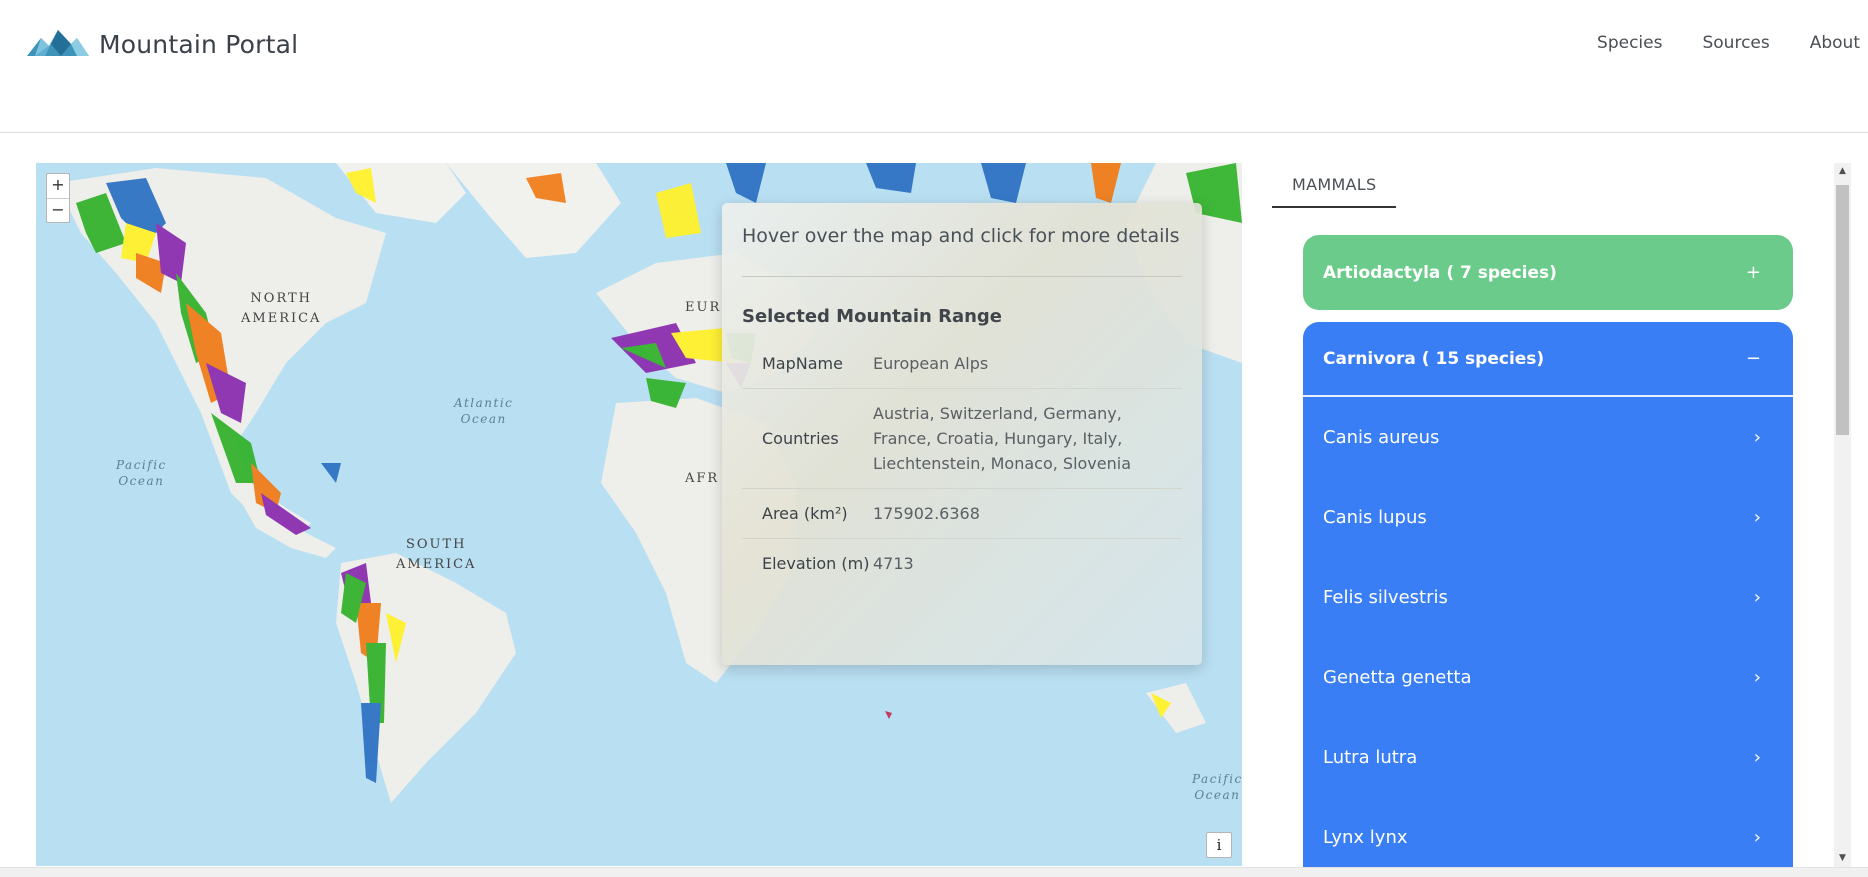  I want to click on table-row: Area (km²) 175902.6368, so click(962, 513).